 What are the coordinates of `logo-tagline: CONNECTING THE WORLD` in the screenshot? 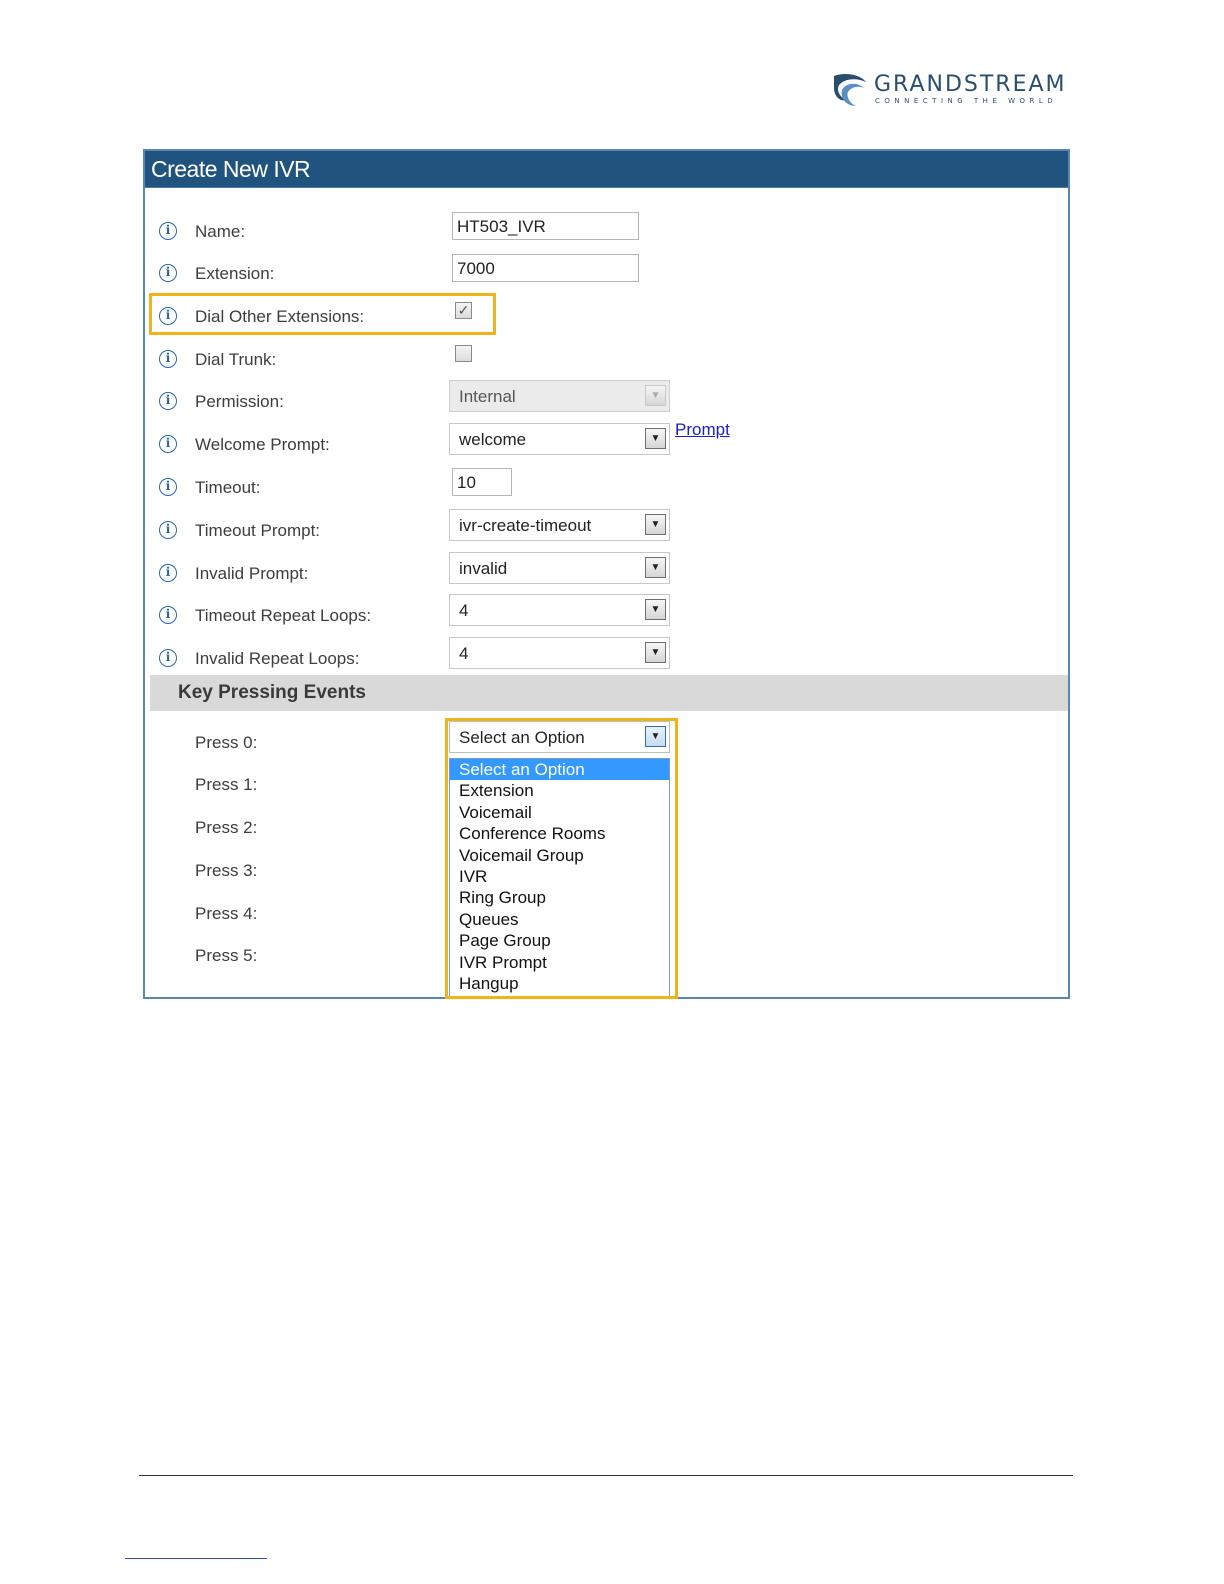 It's located at (966, 101).